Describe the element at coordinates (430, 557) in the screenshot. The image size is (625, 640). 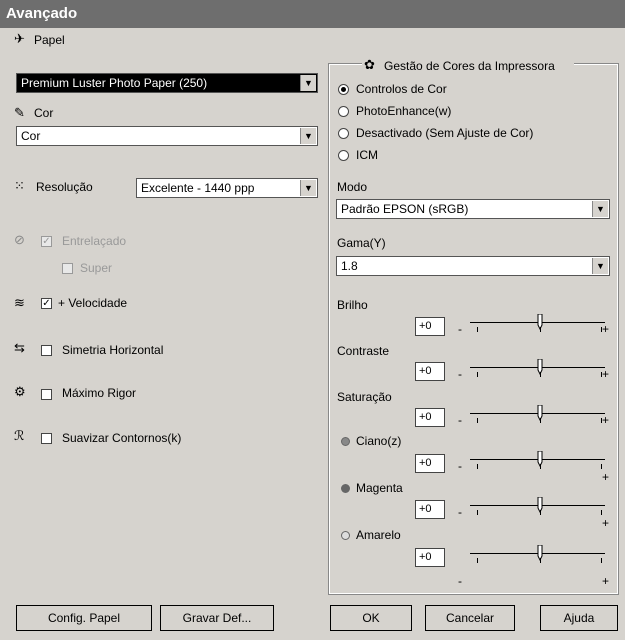
I see `yellow-value: +0` at that location.